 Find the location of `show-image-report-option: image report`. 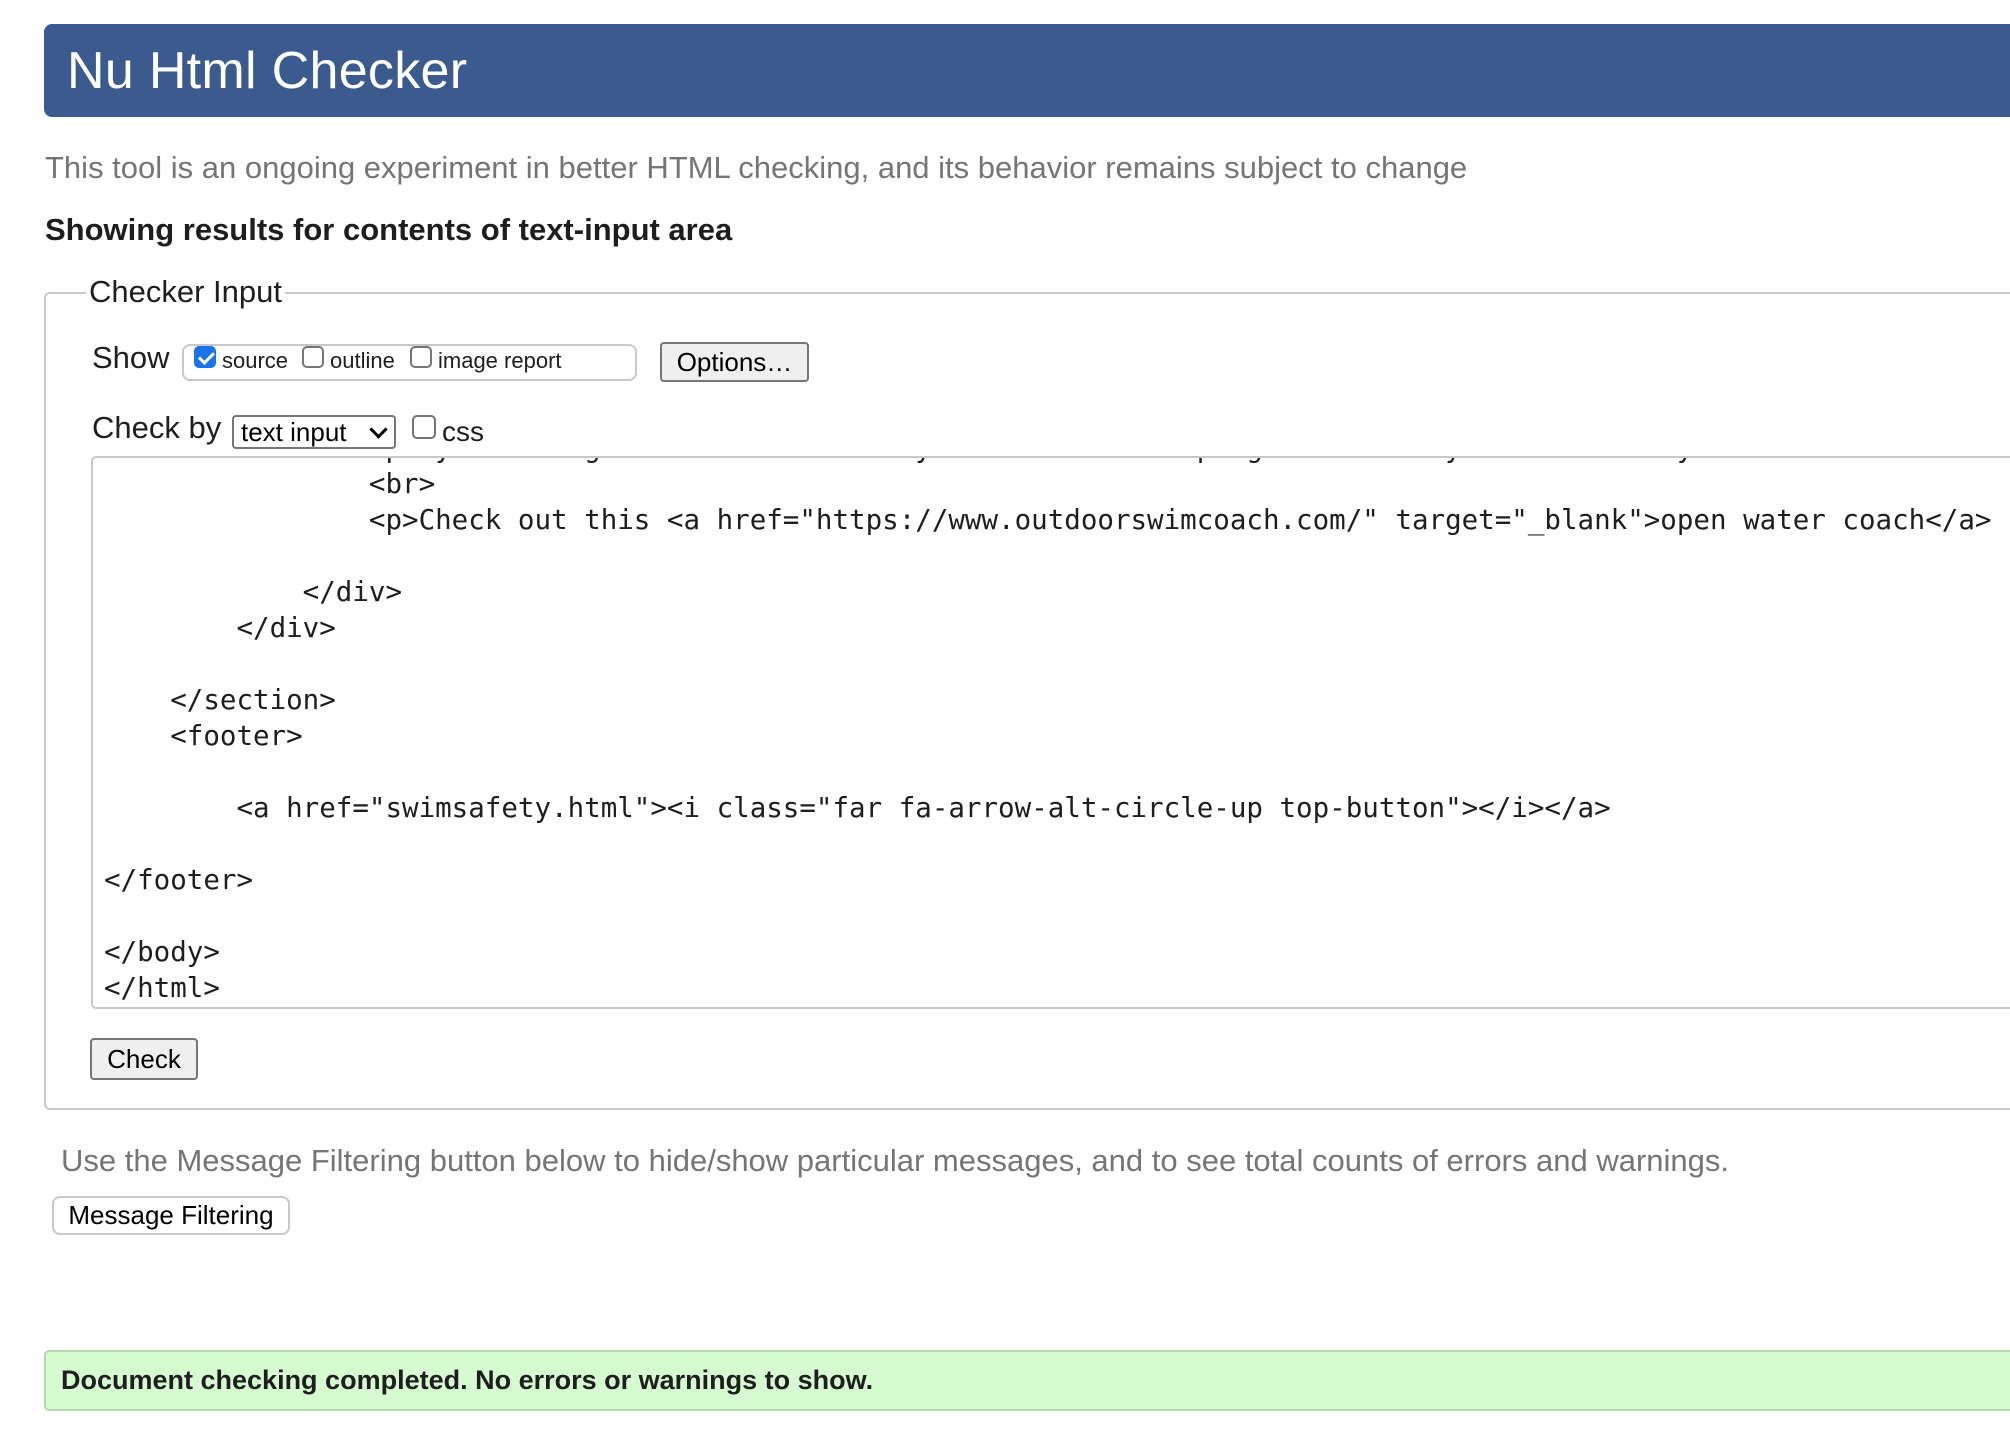

show-image-report-option: image report is located at coordinates (486, 360).